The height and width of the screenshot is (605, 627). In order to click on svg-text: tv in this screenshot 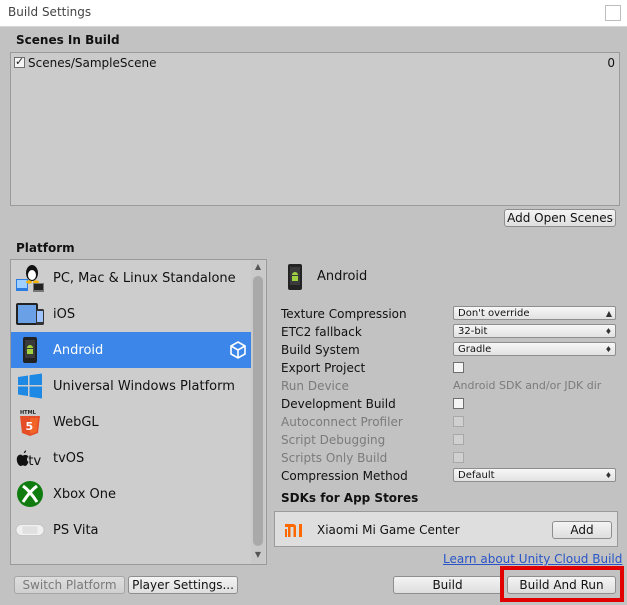, I will do `click(34, 461)`.